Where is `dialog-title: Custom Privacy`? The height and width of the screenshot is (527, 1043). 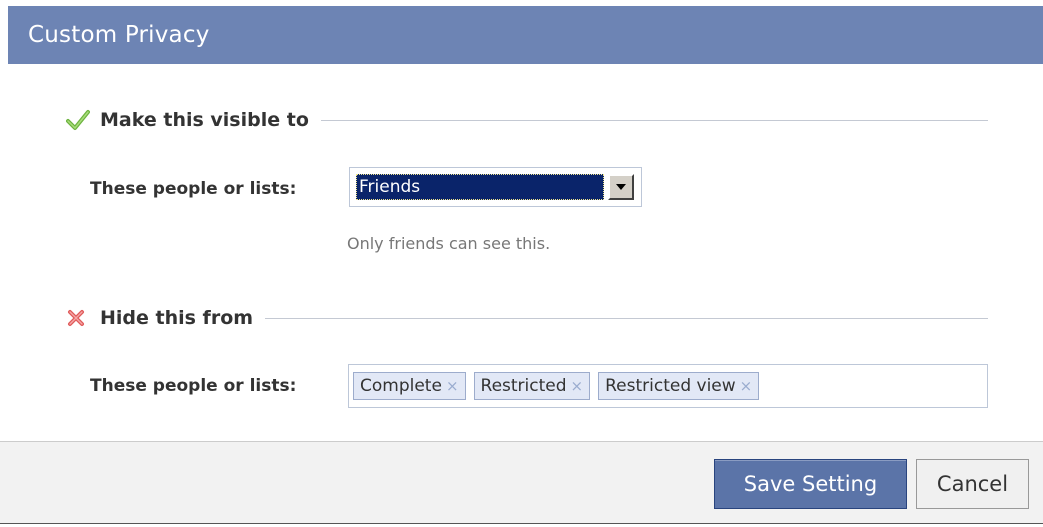
dialog-title: Custom Privacy is located at coordinates (119, 35).